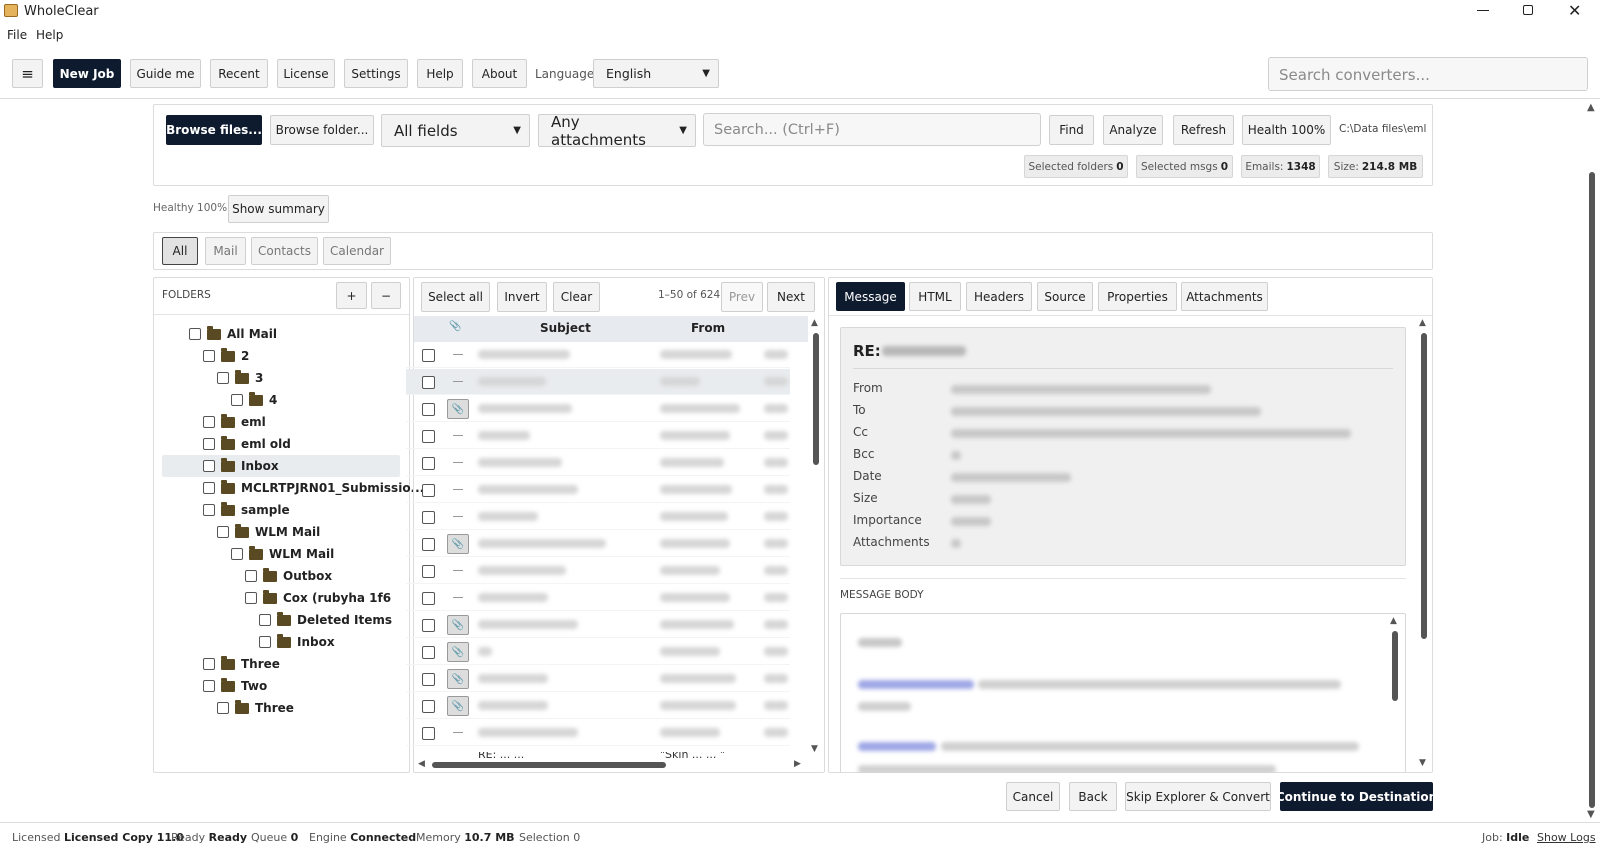  Describe the element at coordinates (1528, 10) in the screenshot. I see `restore-icon` at that location.